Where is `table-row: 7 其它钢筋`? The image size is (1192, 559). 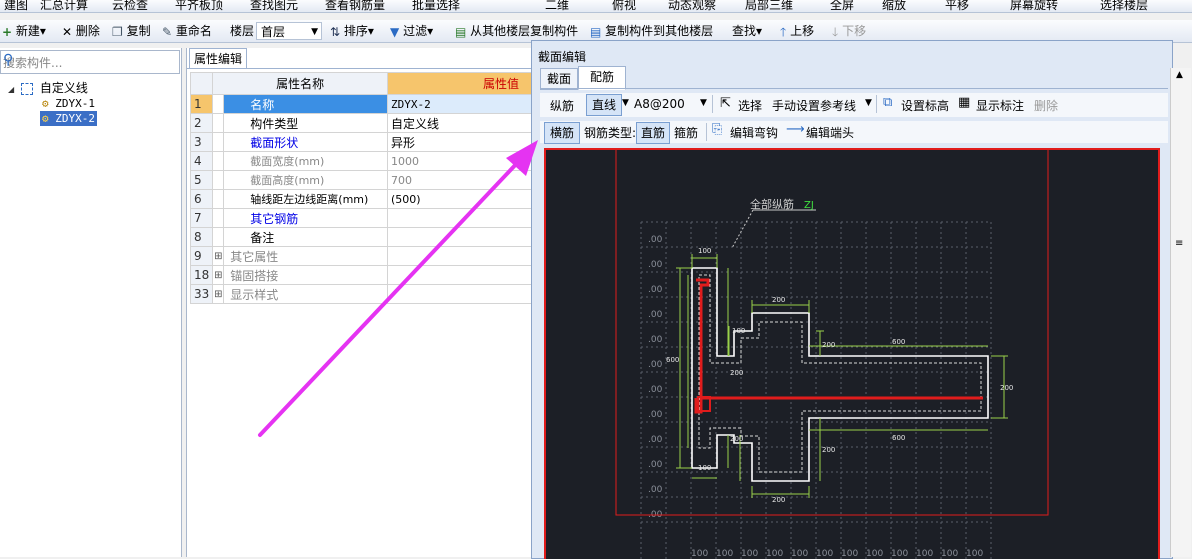 table-row: 7 其它钢筋 is located at coordinates (360, 218).